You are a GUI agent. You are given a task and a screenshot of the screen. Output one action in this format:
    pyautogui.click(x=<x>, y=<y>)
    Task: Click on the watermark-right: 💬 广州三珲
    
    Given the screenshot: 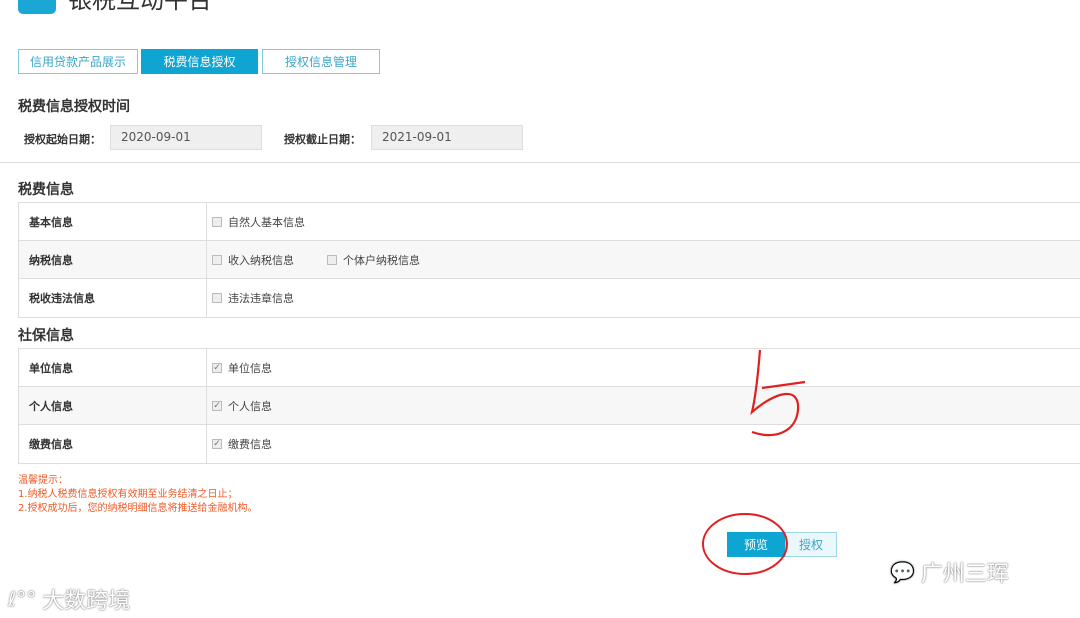 What is the action you would take?
    pyautogui.click(x=949, y=572)
    